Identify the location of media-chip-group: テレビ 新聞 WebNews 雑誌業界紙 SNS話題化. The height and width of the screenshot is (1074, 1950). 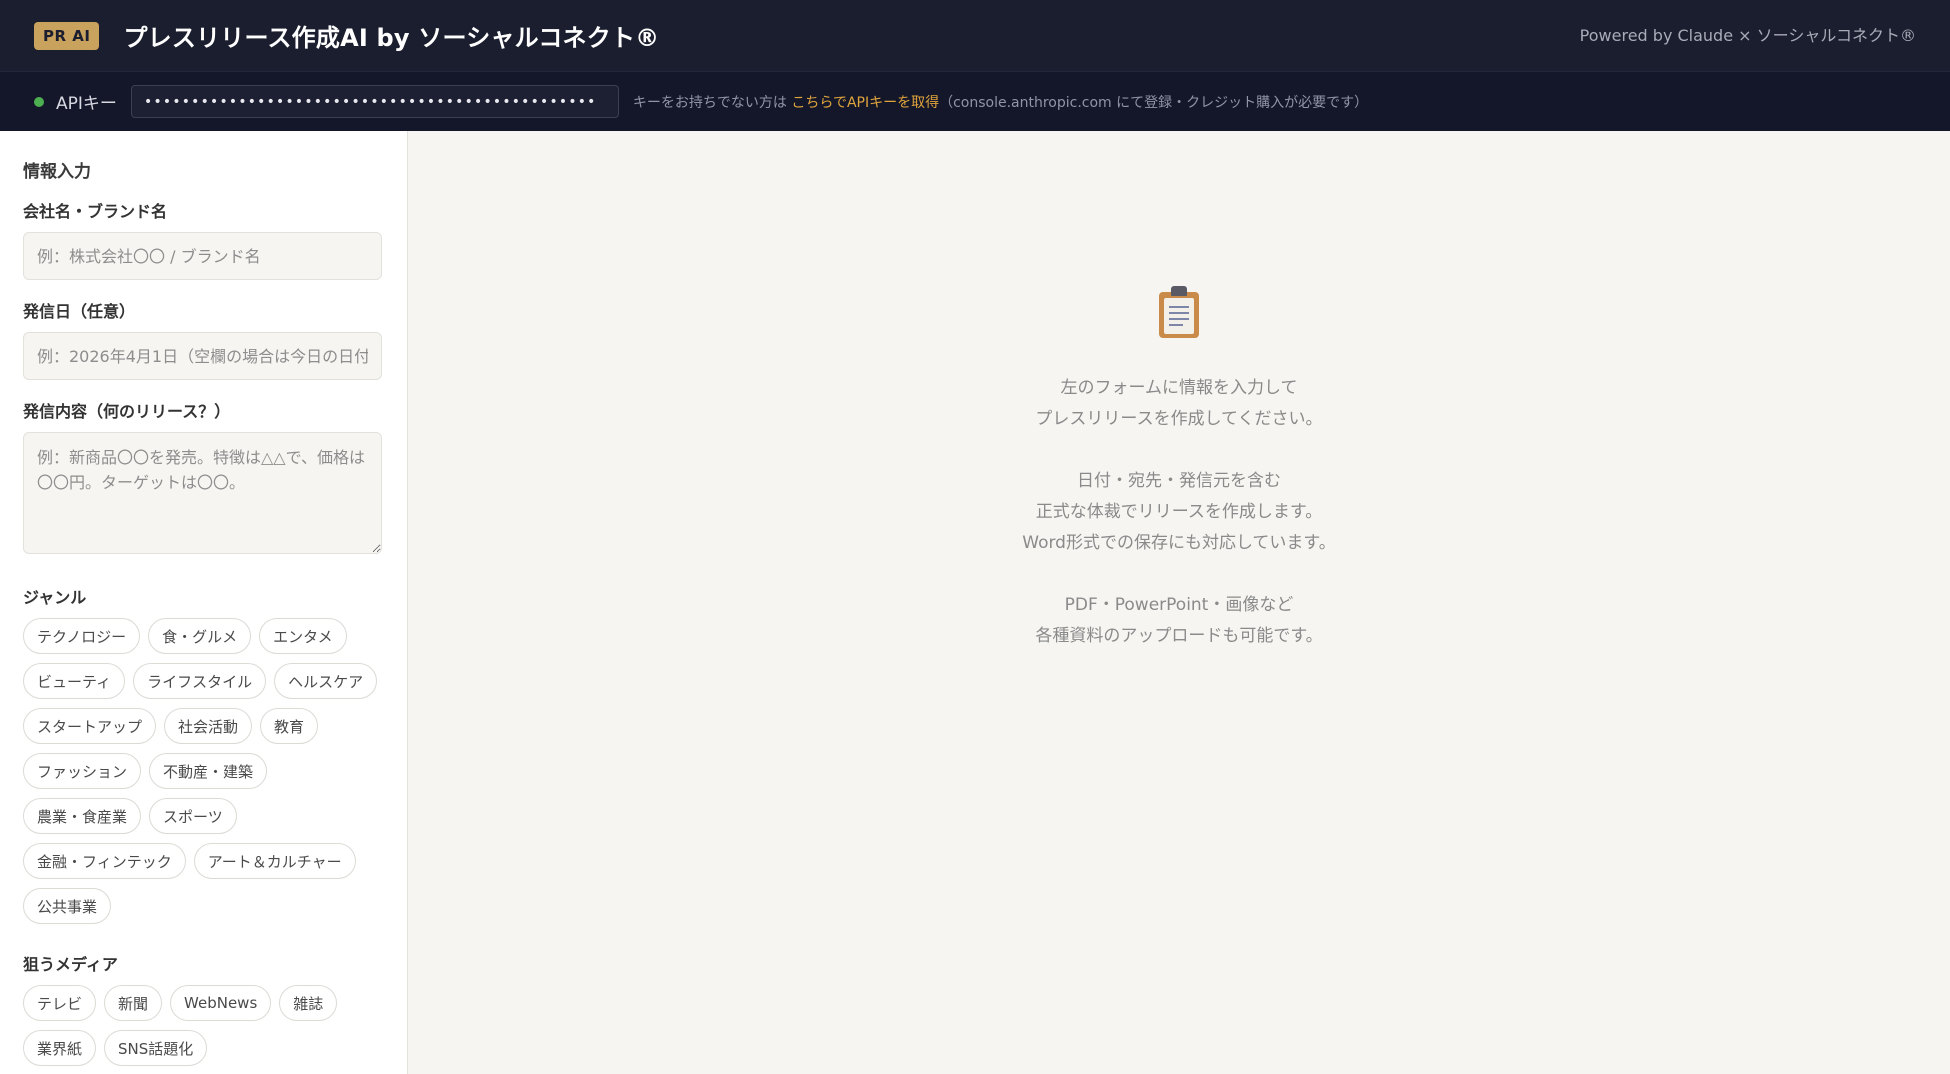
(203, 1025).